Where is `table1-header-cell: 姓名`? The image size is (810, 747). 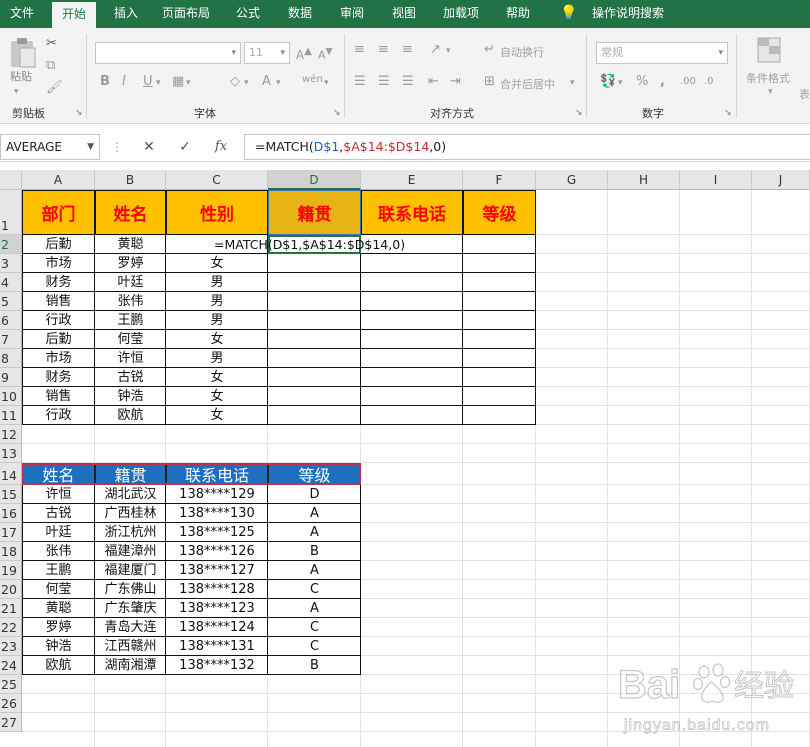 table1-header-cell: 姓名 is located at coordinates (130, 212).